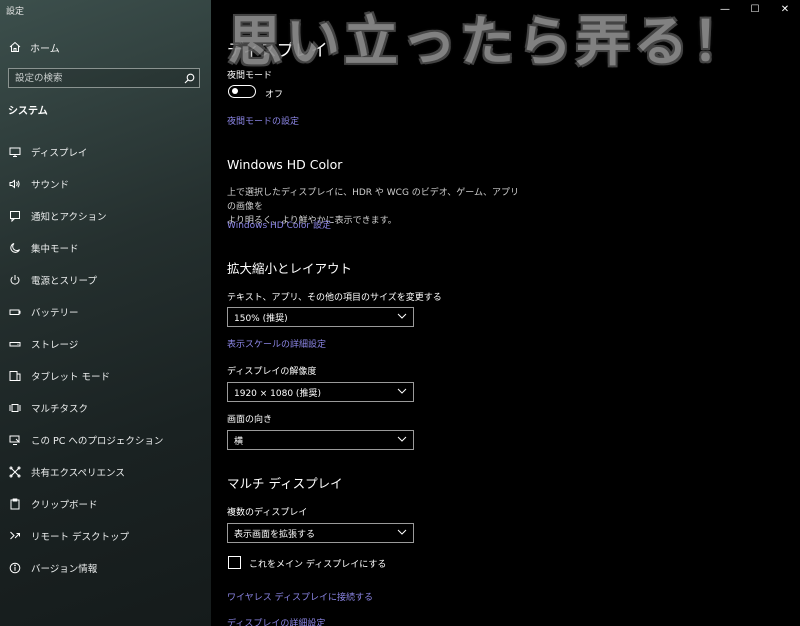 Image resolution: width=800 pixels, height=626 pixels. I want to click on sidebar-item-label: バッテリー, so click(55, 313).